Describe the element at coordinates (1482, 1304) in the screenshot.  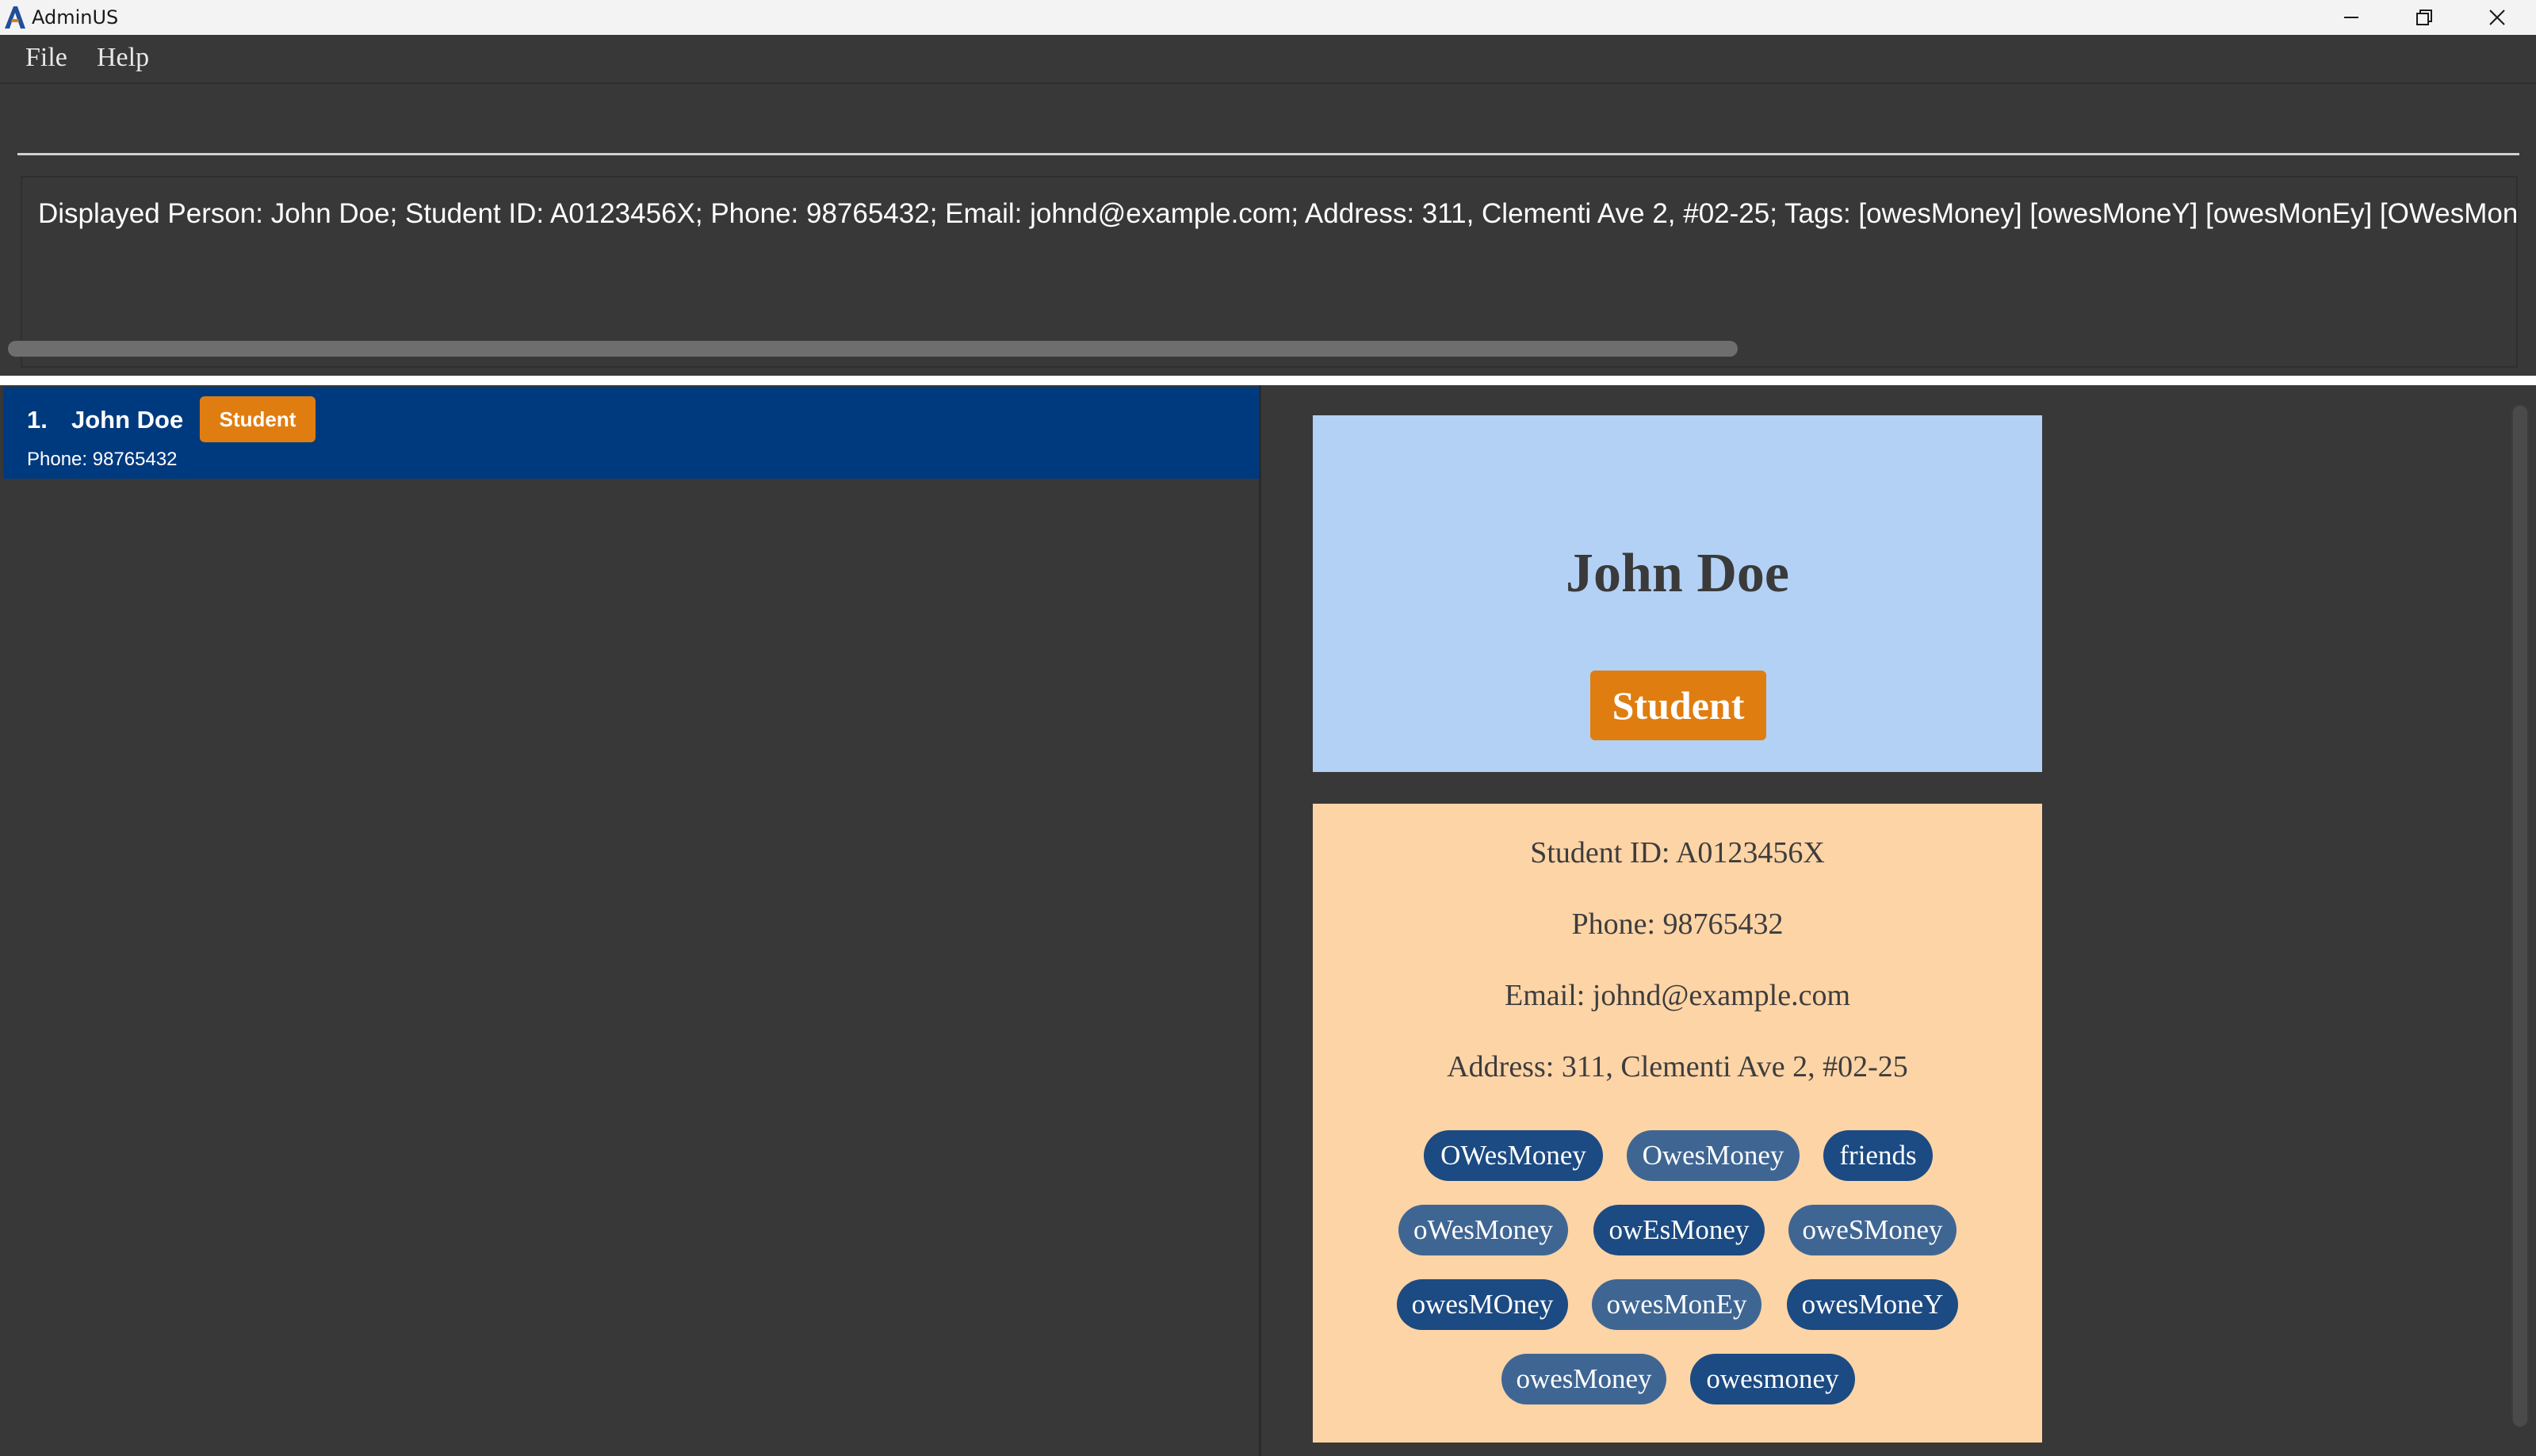
I see `tag-chip: owesMOney` at that location.